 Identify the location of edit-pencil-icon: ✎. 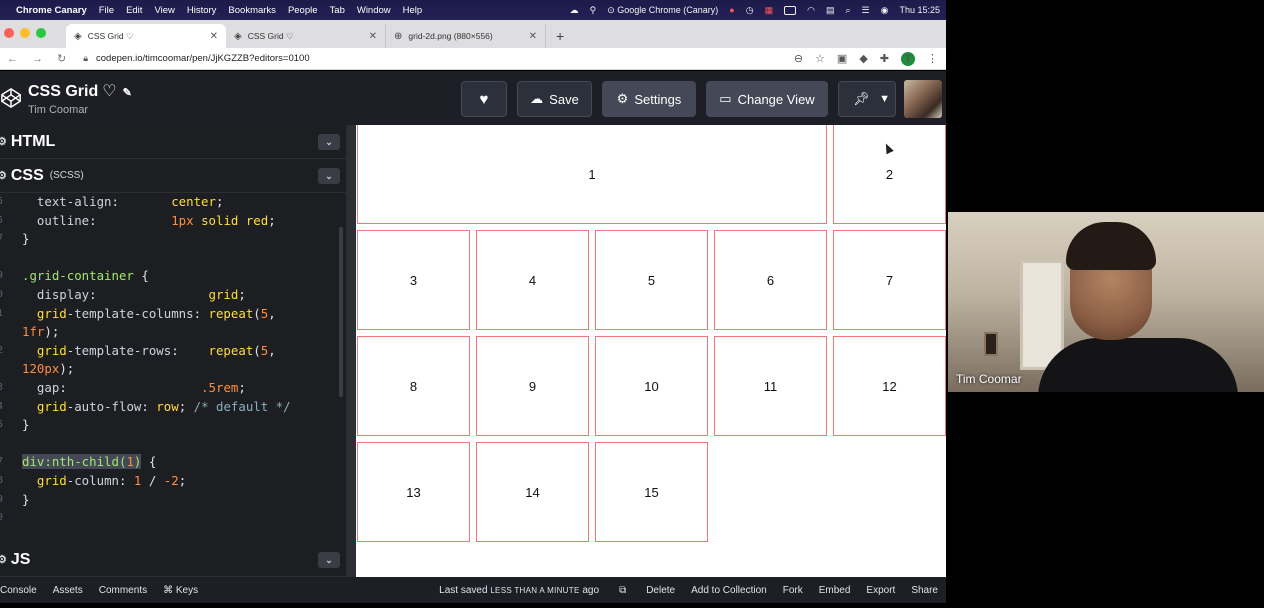
(127, 93).